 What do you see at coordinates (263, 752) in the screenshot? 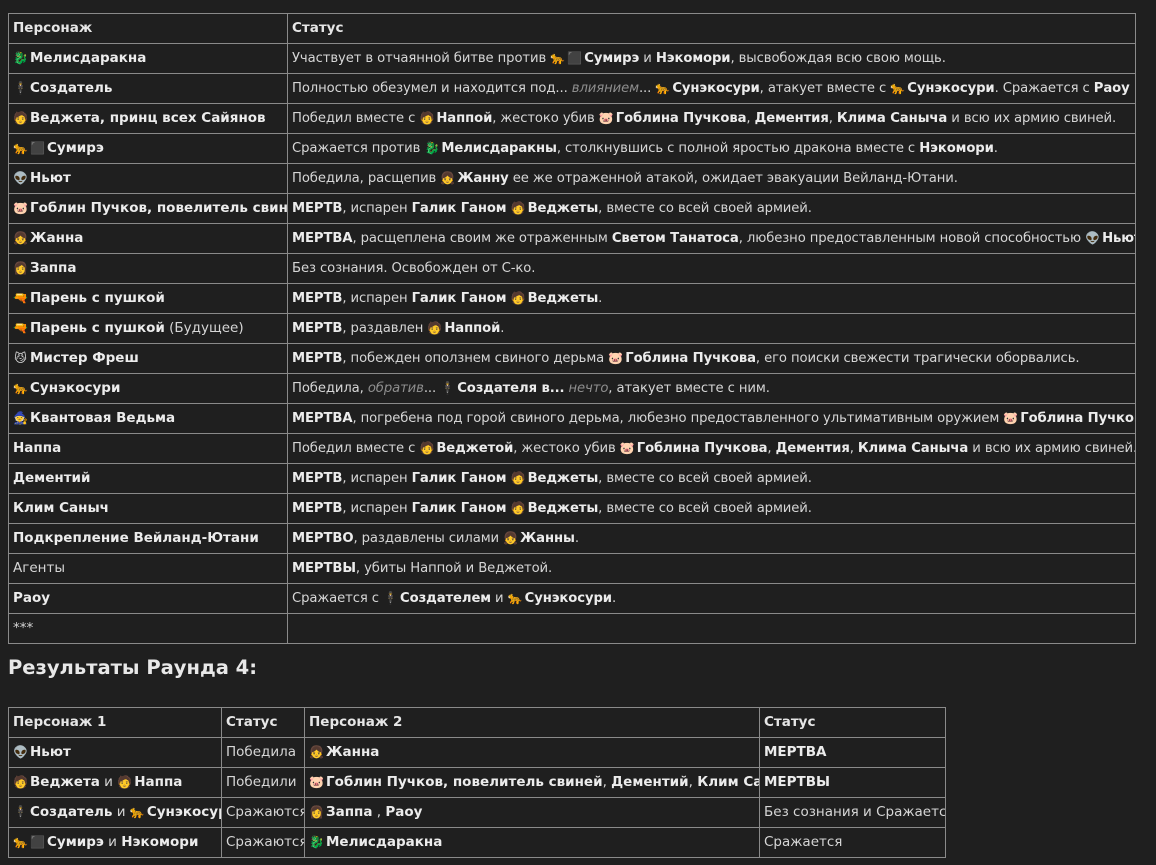
I see `status-1-cell: Победила` at bounding box center [263, 752].